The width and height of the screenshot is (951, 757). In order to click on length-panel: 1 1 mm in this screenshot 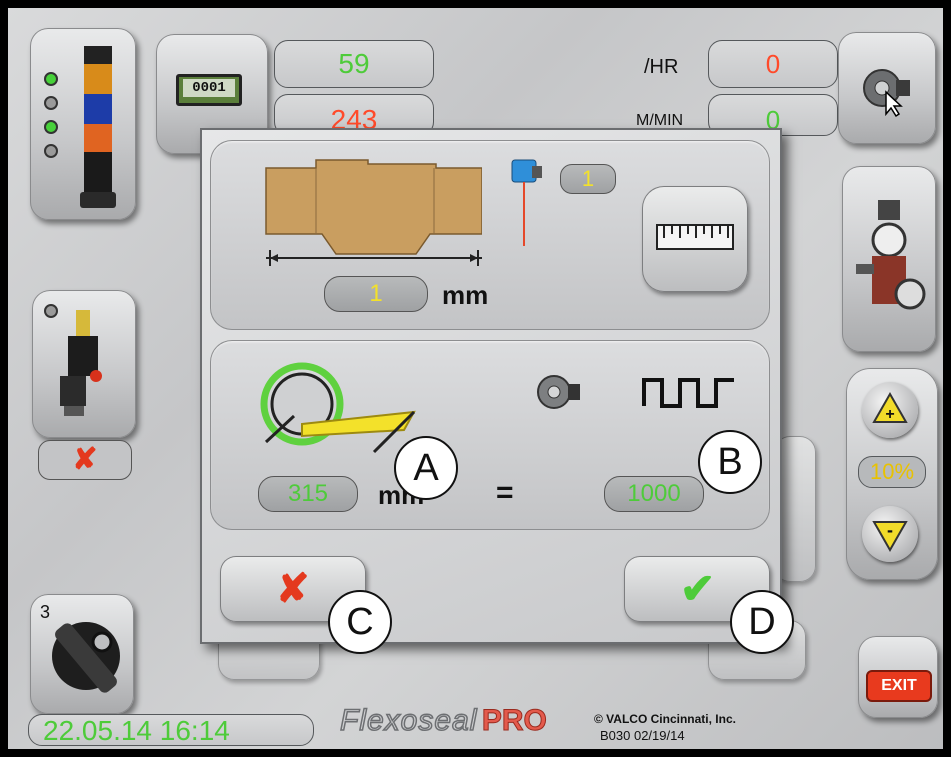, I will do `click(490, 235)`.